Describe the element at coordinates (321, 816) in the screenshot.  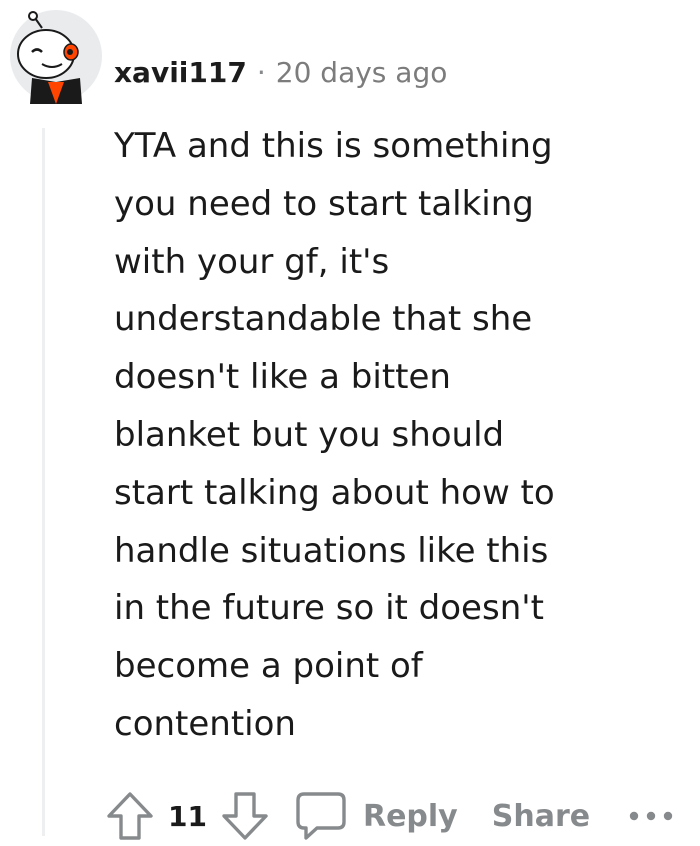
I see `comment-bubble-icon` at that location.